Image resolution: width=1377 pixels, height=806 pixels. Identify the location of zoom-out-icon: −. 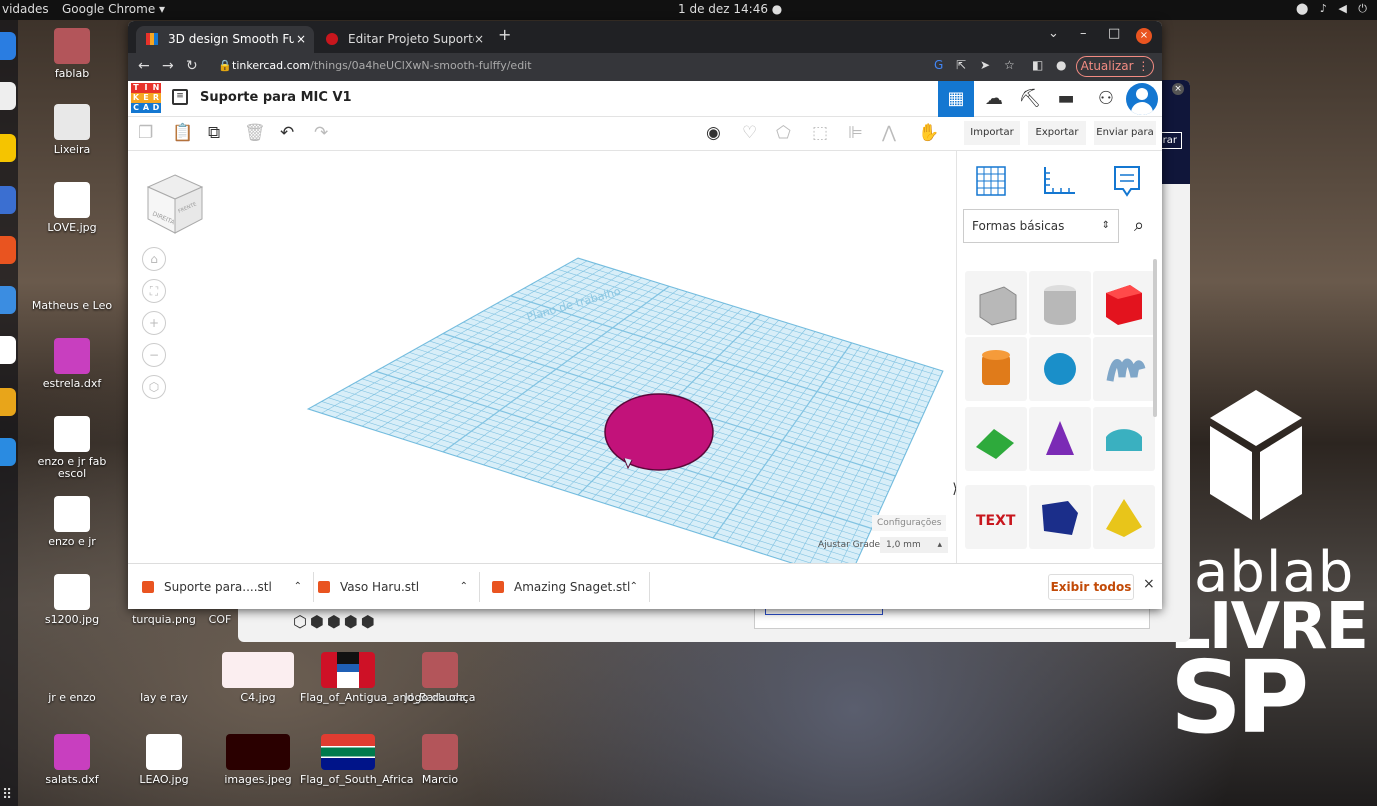
(154, 355).